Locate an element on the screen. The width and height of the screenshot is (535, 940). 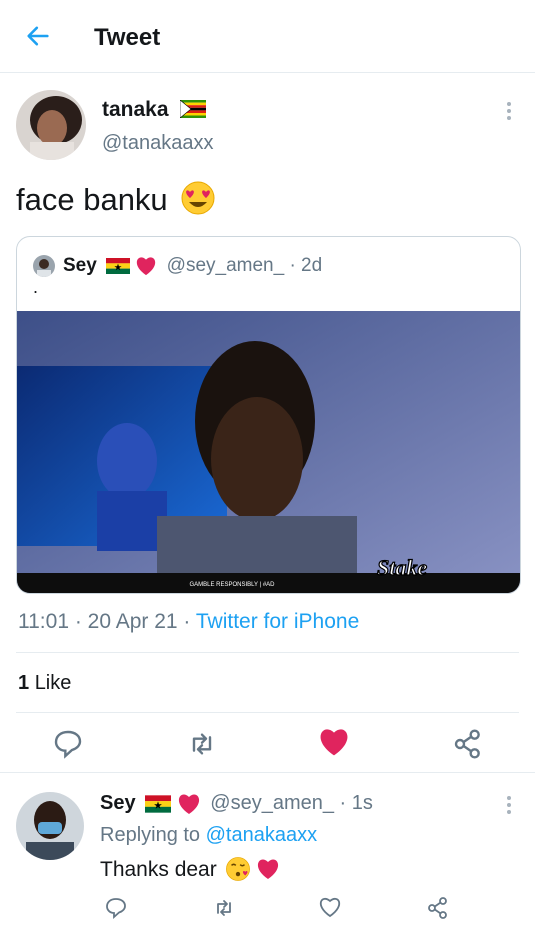
tweet-meta: 11:01 · 20 Apr 21 · Twitter for iPhone is located at coordinates (188, 622).